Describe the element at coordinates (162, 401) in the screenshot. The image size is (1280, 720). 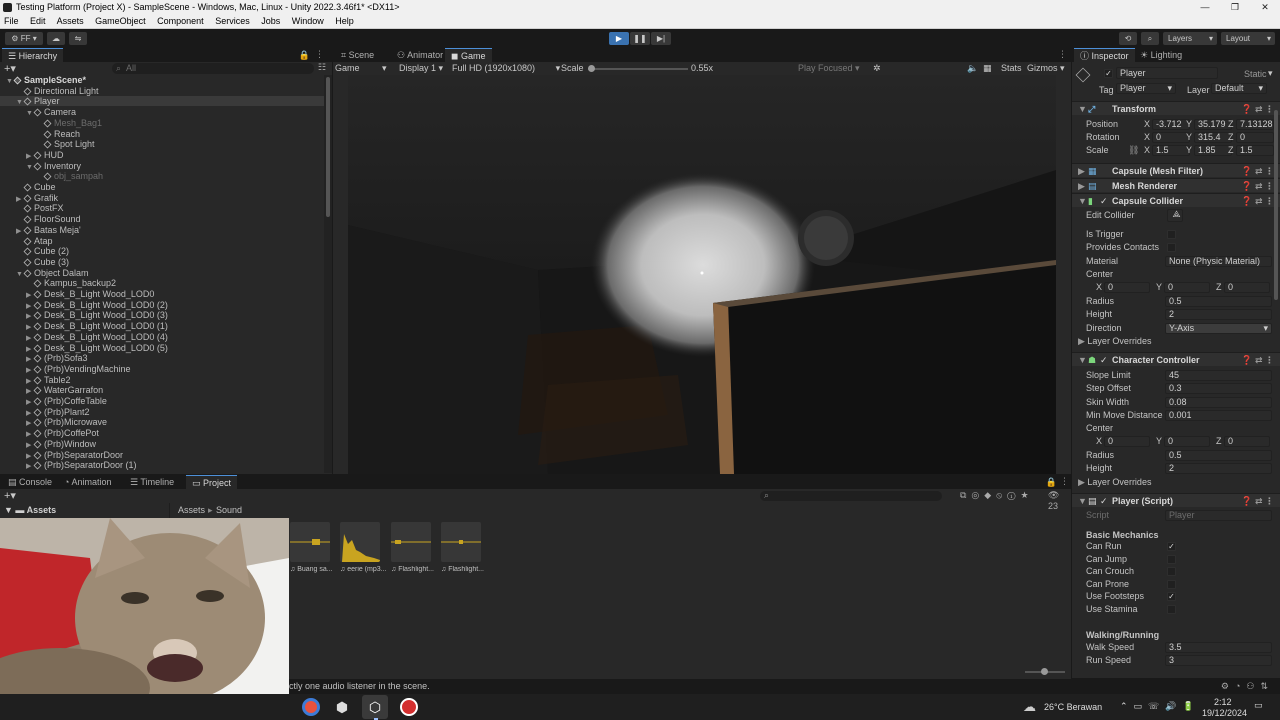
I see `hierarchy-item: ▶ (Prb)CoffeTable` at that location.